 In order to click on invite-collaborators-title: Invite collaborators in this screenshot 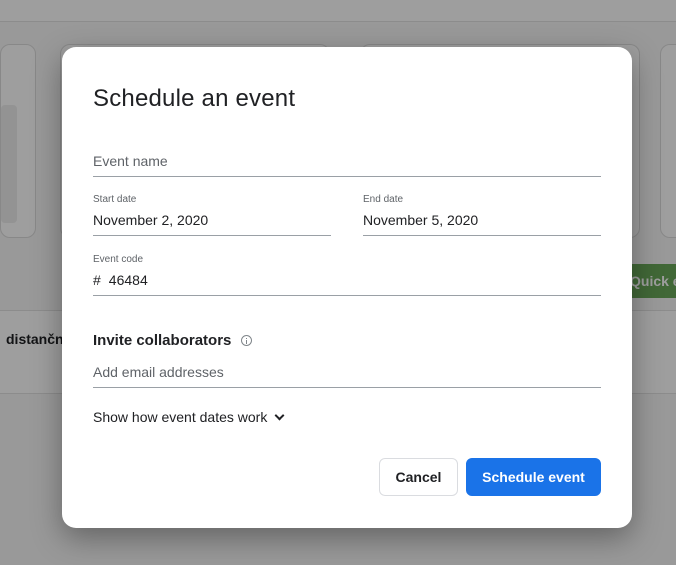, I will do `click(162, 340)`.